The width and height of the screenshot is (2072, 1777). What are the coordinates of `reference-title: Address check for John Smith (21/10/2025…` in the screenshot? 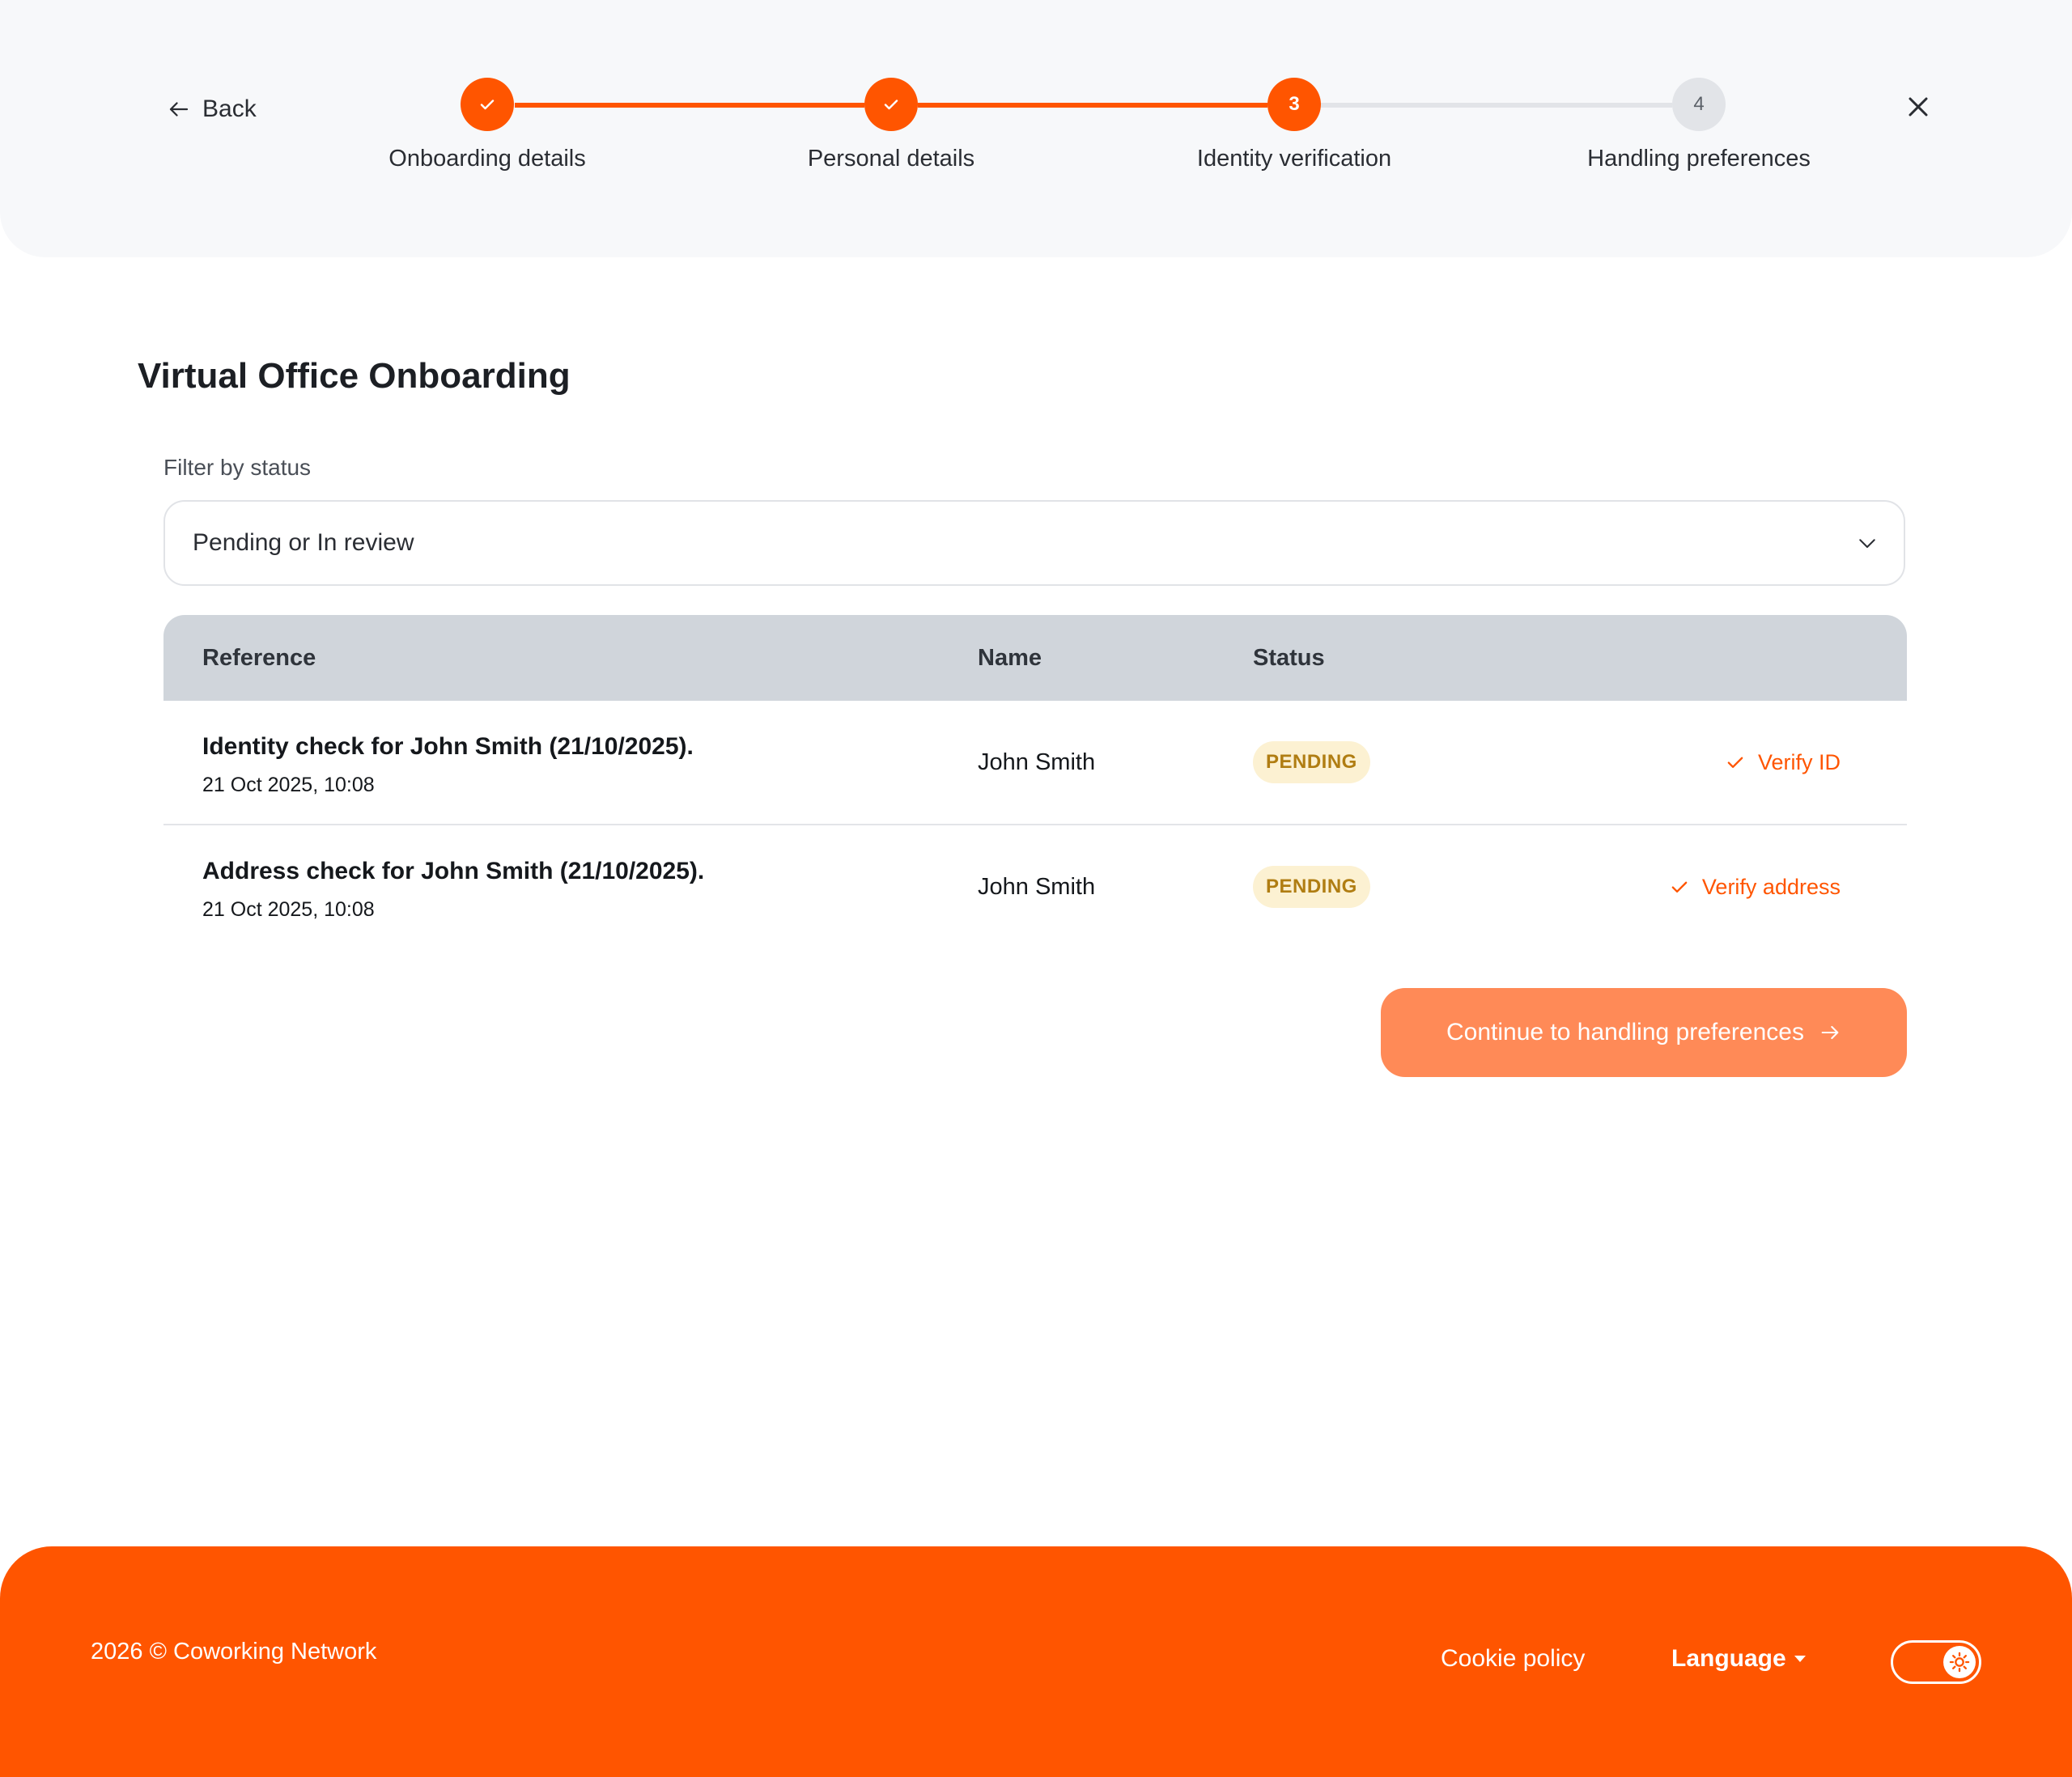 It's located at (453, 871).